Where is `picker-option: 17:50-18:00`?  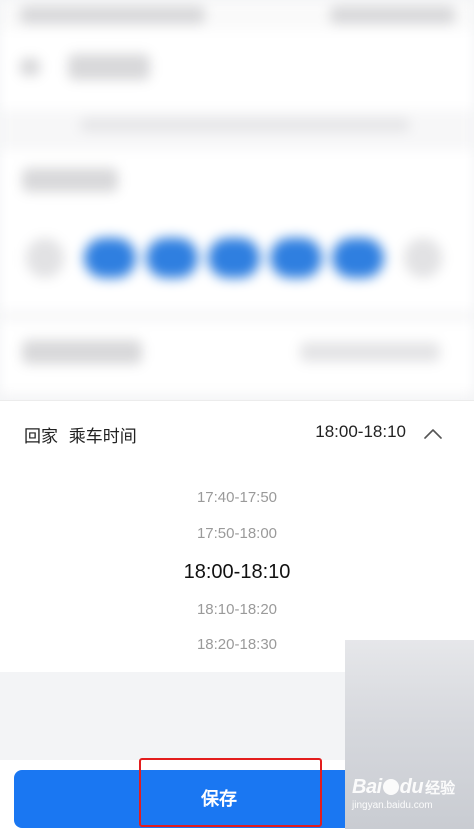 picker-option: 17:50-18:00 is located at coordinates (237, 533).